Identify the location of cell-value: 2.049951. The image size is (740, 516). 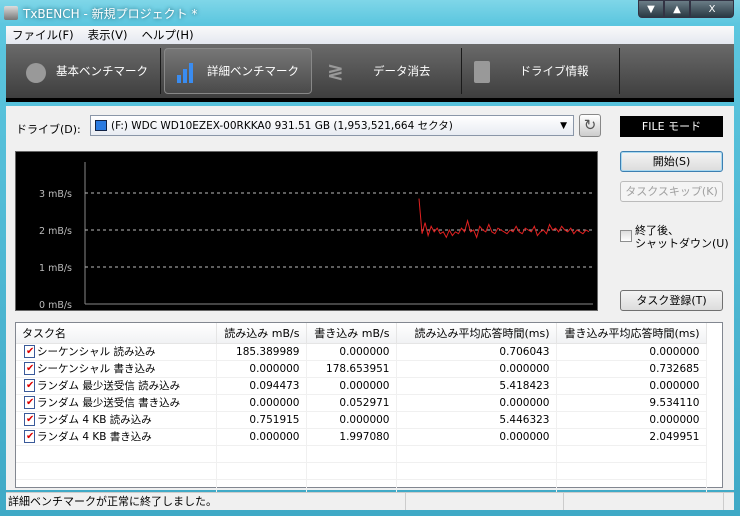
(631, 437).